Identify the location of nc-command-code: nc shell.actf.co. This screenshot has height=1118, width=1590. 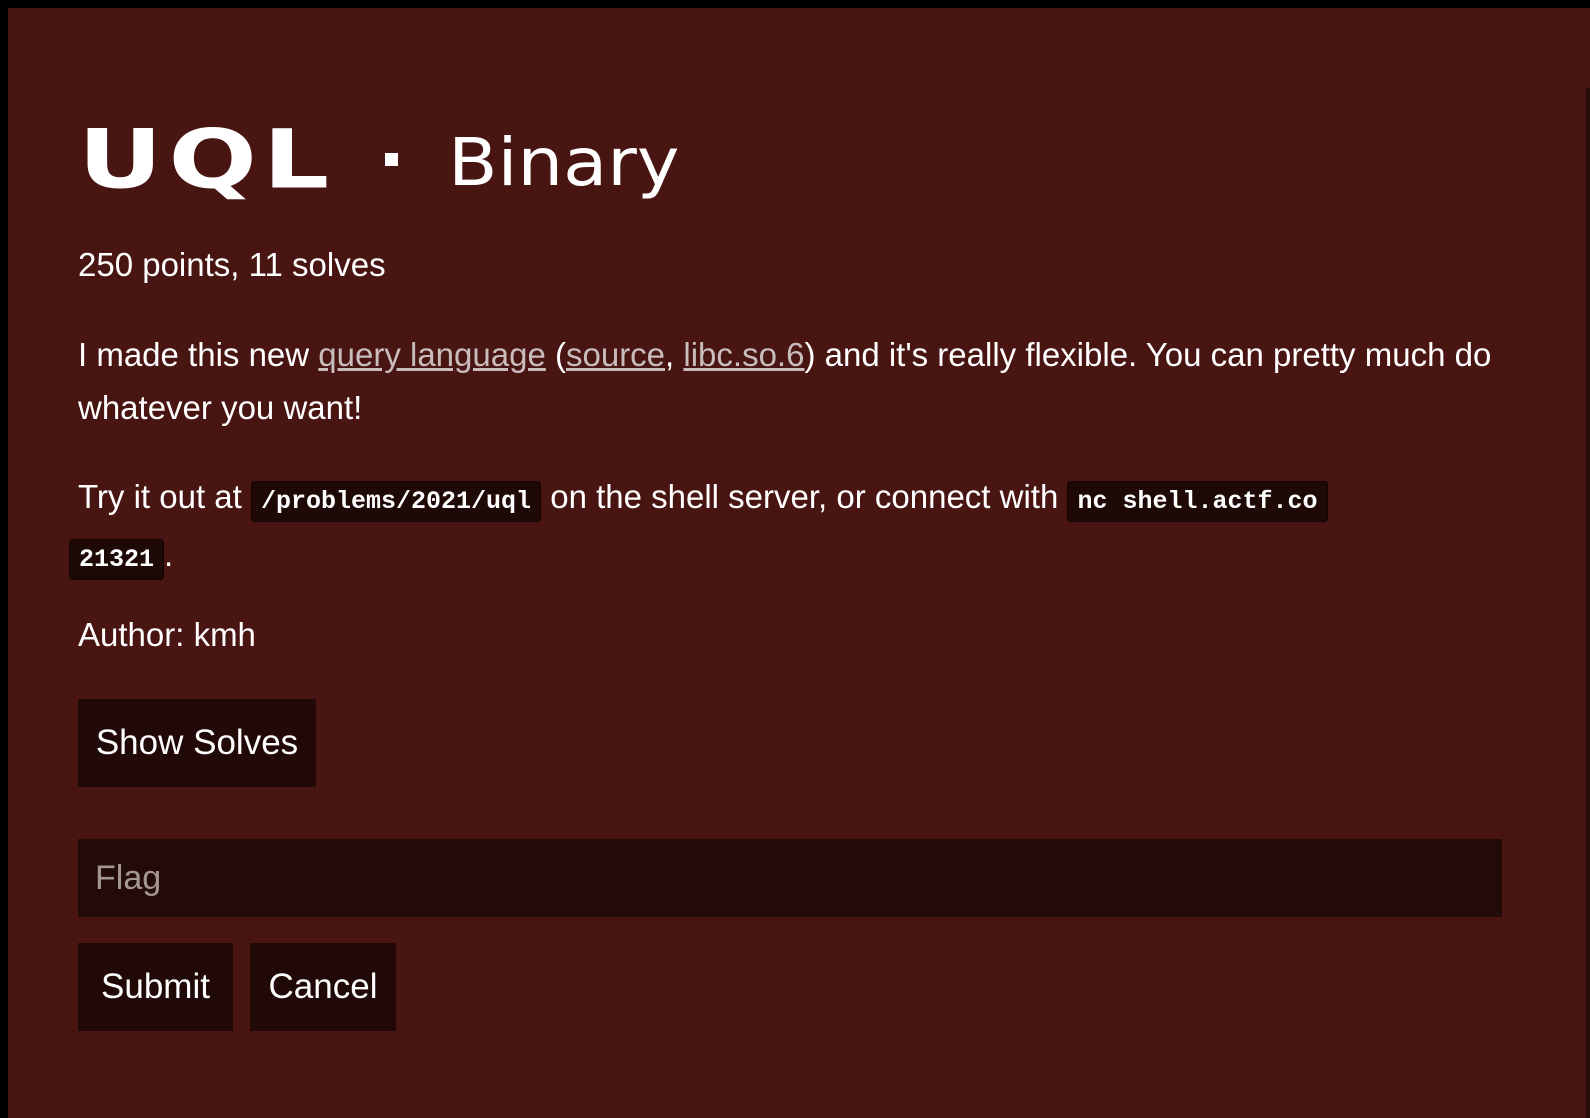
(1197, 501).